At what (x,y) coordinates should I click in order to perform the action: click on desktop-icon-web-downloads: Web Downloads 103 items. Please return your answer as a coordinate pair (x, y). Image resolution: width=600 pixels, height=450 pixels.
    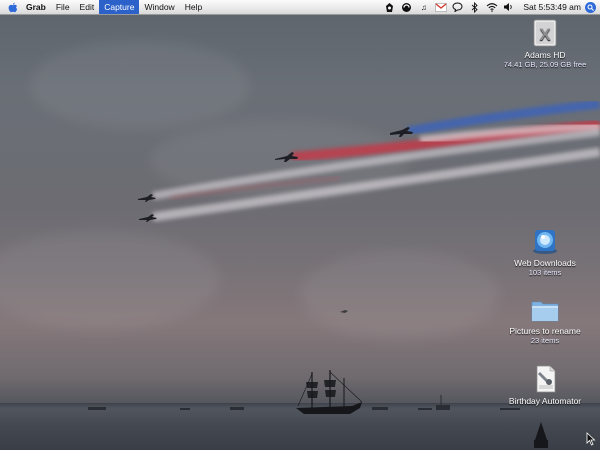
    Looking at the image, I should click on (545, 252).